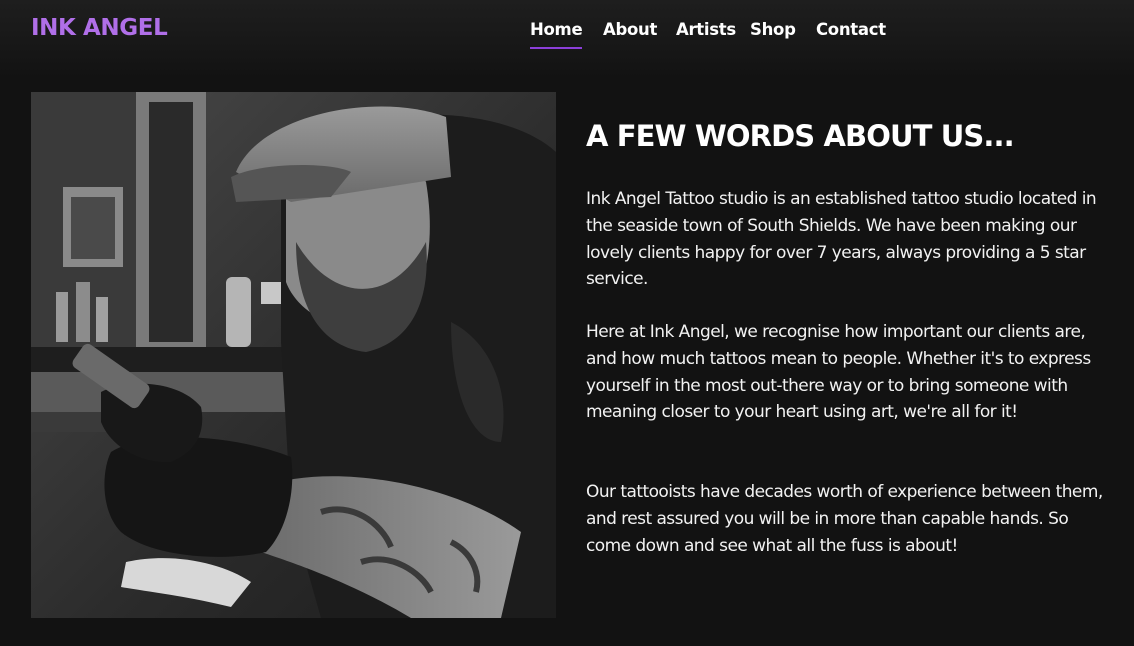 This screenshot has width=1134, height=646. Describe the element at coordinates (773, 29) in the screenshot. I see `nav-item-shop: Shop` at that location.